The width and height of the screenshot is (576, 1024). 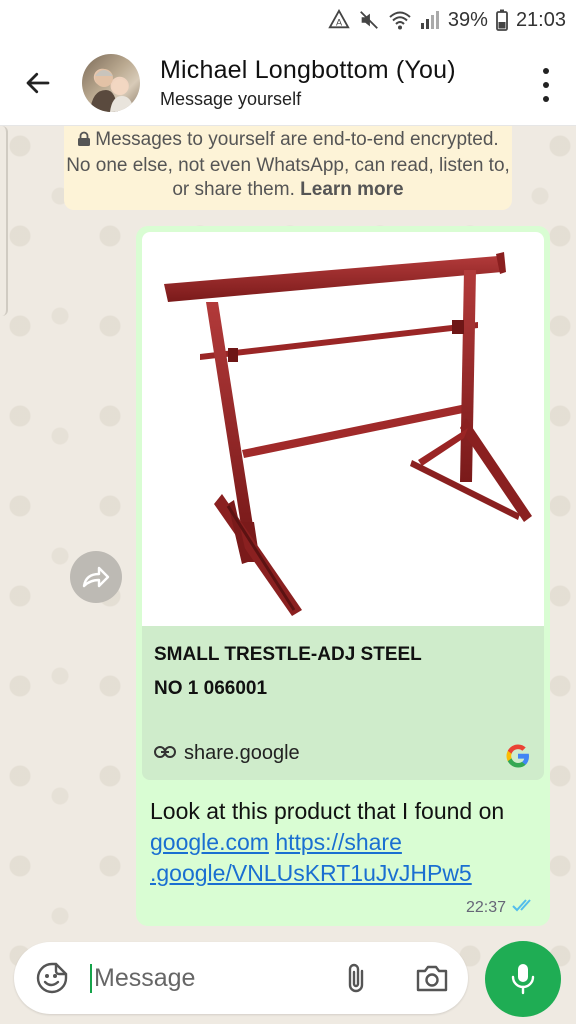 What do you see at coordinates (430, 20) in the screenshot?
I see `signal-icon` at bounding box center [430, 20].